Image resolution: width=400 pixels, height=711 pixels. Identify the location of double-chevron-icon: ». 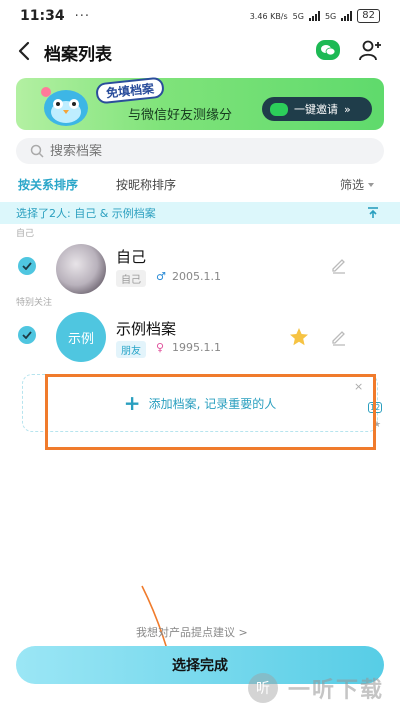
(347, 109).